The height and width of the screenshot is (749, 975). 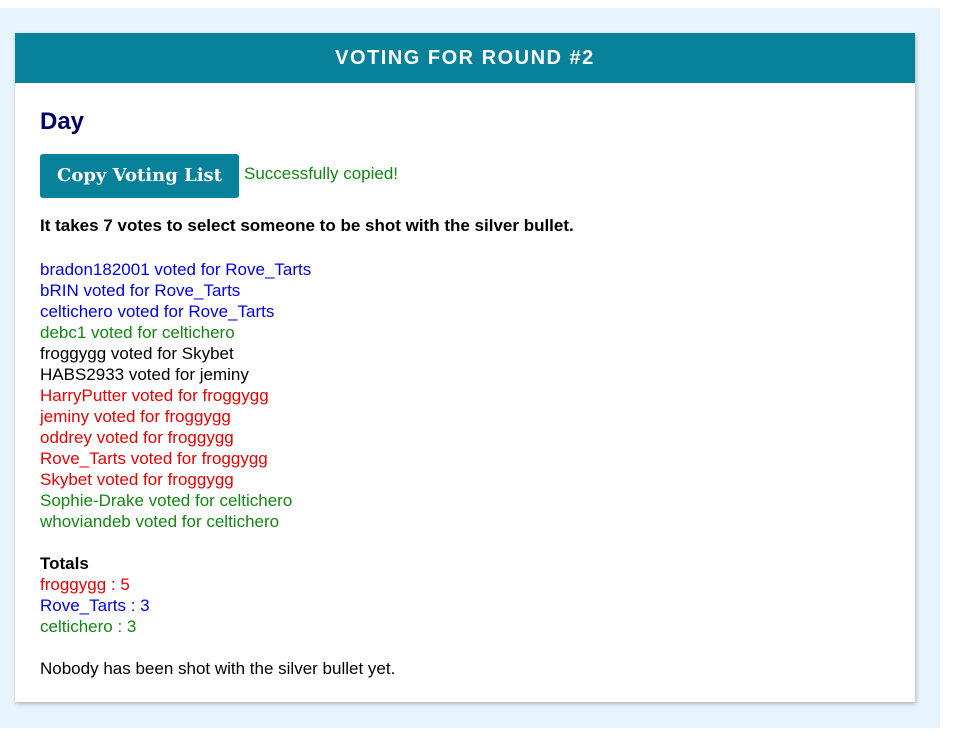 What do you see at coordinates (176, 269) in the screenshot?
I see `vote-entry: bradon182001 voted for Rove_Tarts` at bounding box center [176, 269].